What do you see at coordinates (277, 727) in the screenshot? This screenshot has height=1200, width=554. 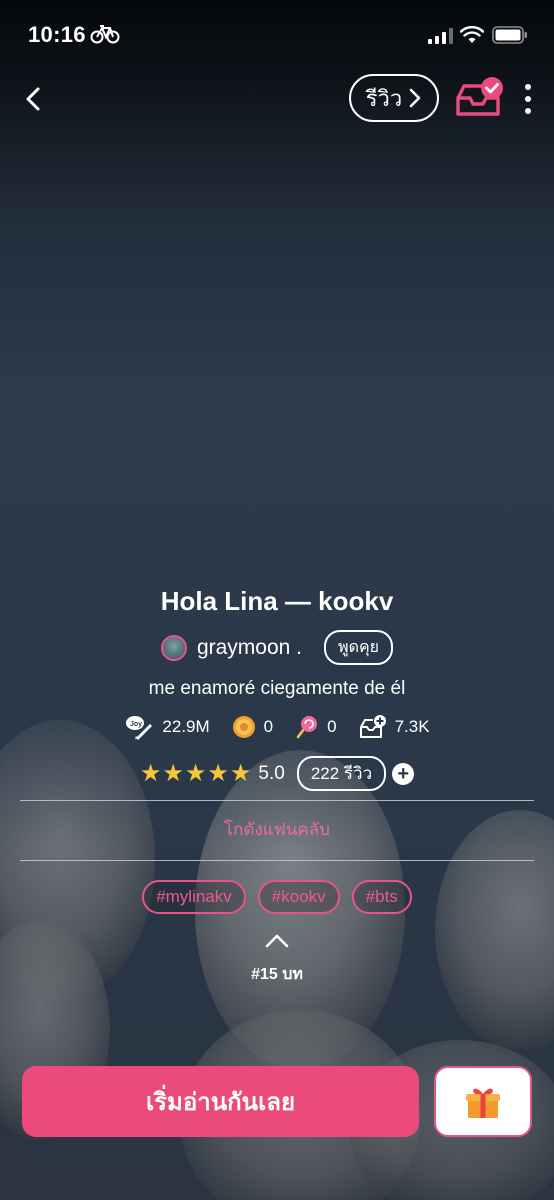 I see `stats-row: Joy 22.9M 0 0 7.3K` at bounding box center [277, 727].